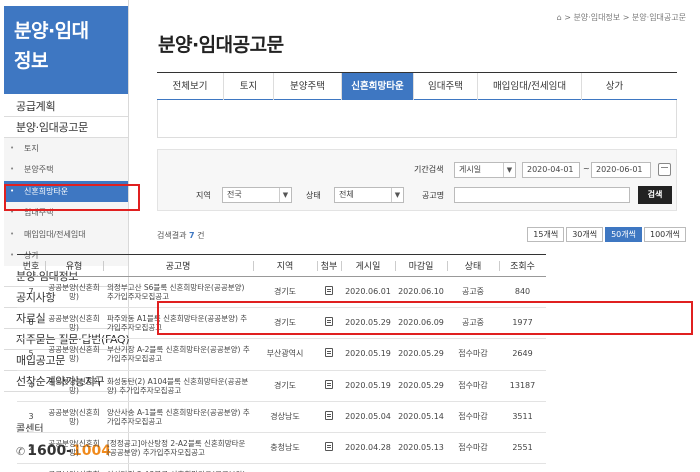 This screenshot has width=700, height=472. I want to click on sidebar-item: 임대주택, so click(66, 213).